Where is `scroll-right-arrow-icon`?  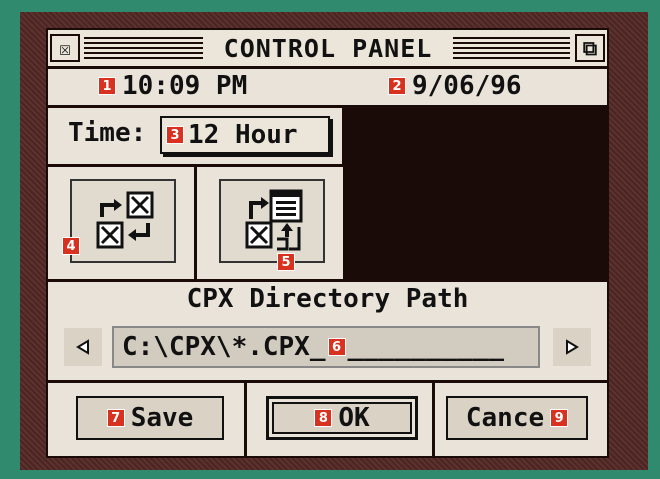 scroll-right-arrow-icon is located at coordinates (572, 347).